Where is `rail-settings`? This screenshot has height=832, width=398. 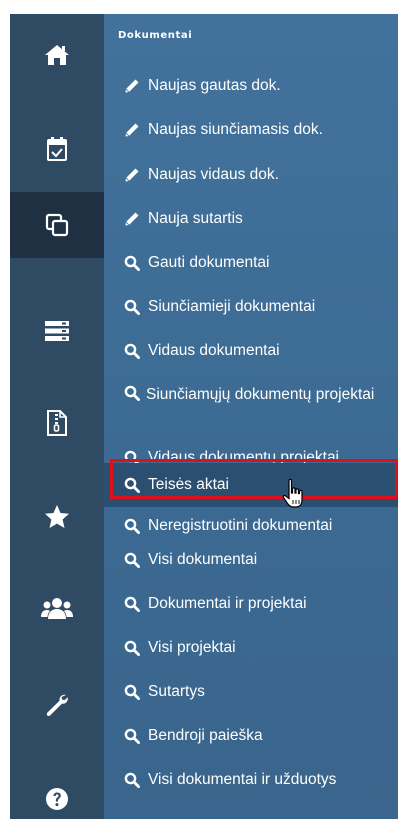
rail-settings is located at coordinates (57, 705).